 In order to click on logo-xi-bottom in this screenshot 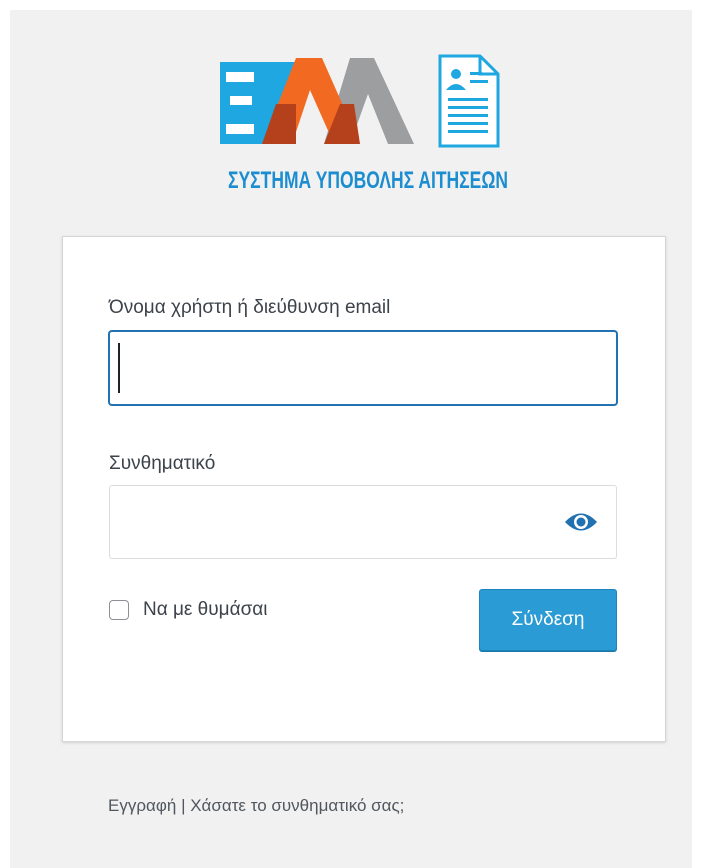, I will do `click(240, 129)`.